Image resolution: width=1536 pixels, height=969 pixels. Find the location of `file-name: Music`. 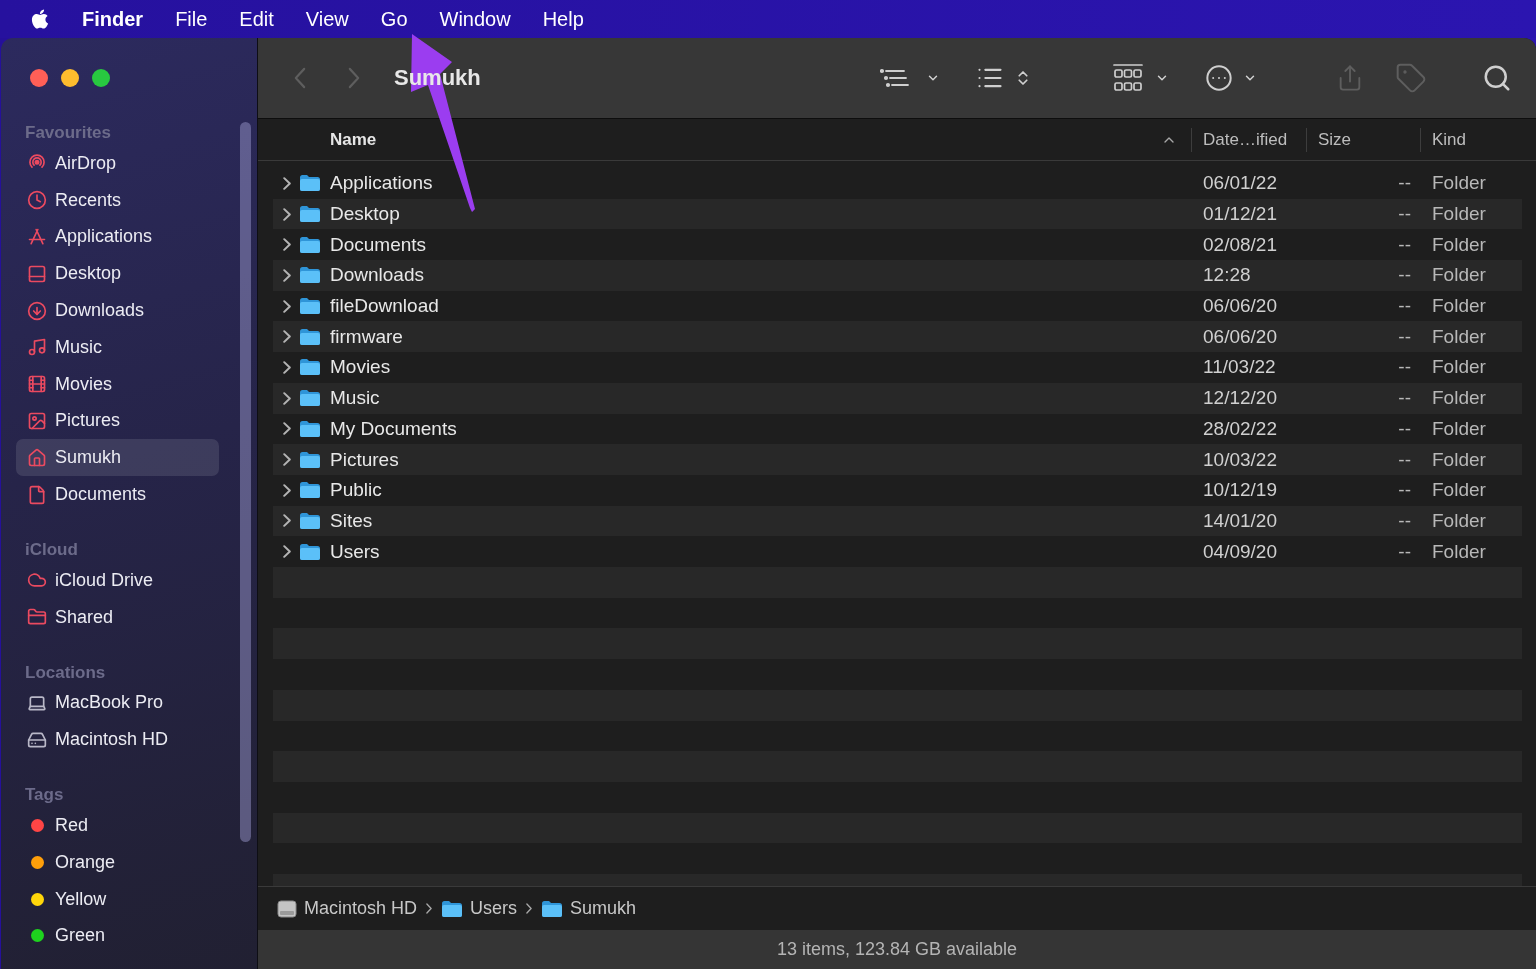

file-name: Music is located at coordinates (355, 398).